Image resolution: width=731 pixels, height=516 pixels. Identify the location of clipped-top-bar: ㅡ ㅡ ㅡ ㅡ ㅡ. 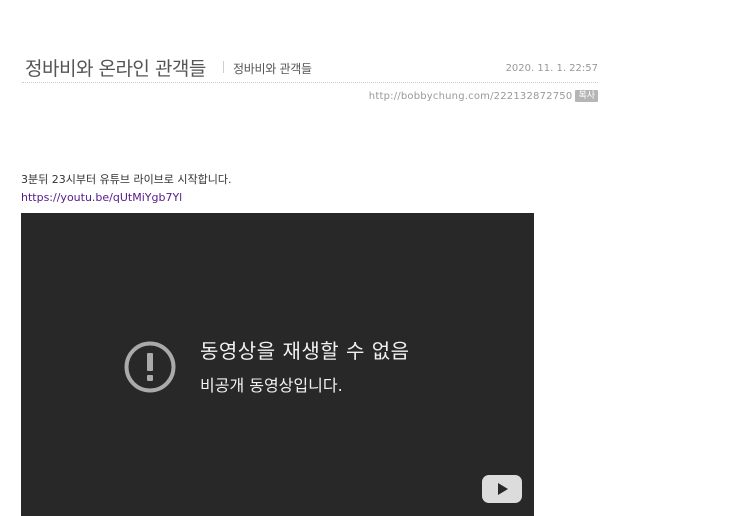
(310, 3).